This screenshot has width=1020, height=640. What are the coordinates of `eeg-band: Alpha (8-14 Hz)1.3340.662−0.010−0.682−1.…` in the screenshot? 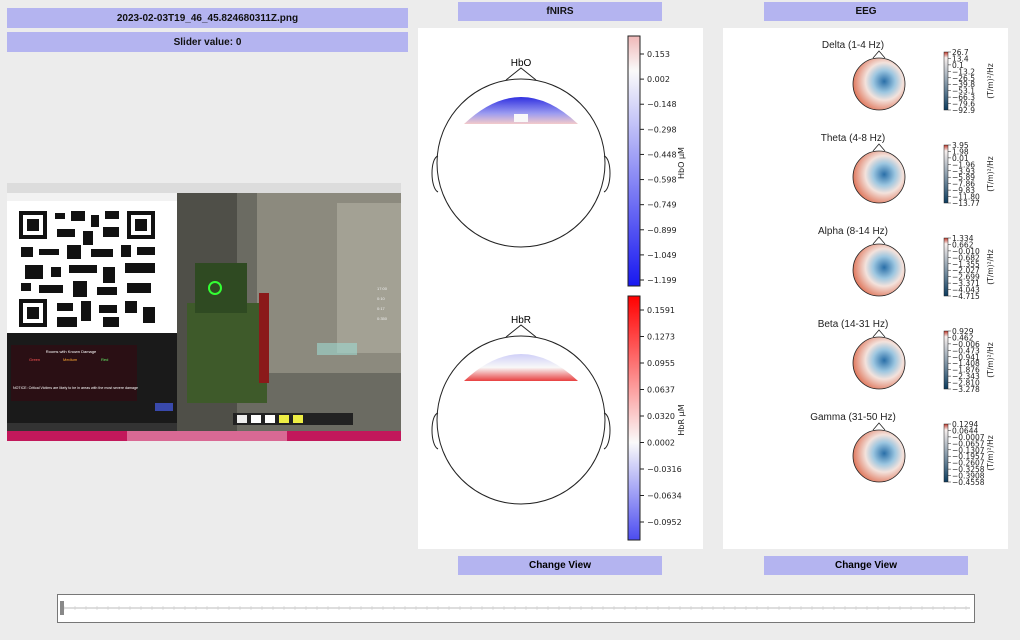 It's located at (906, 263).